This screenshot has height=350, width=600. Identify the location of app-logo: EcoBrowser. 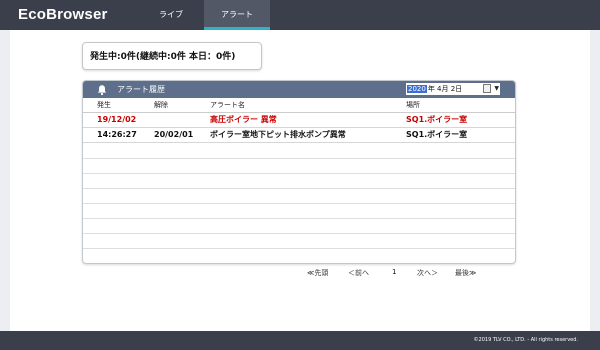
(63, 14).